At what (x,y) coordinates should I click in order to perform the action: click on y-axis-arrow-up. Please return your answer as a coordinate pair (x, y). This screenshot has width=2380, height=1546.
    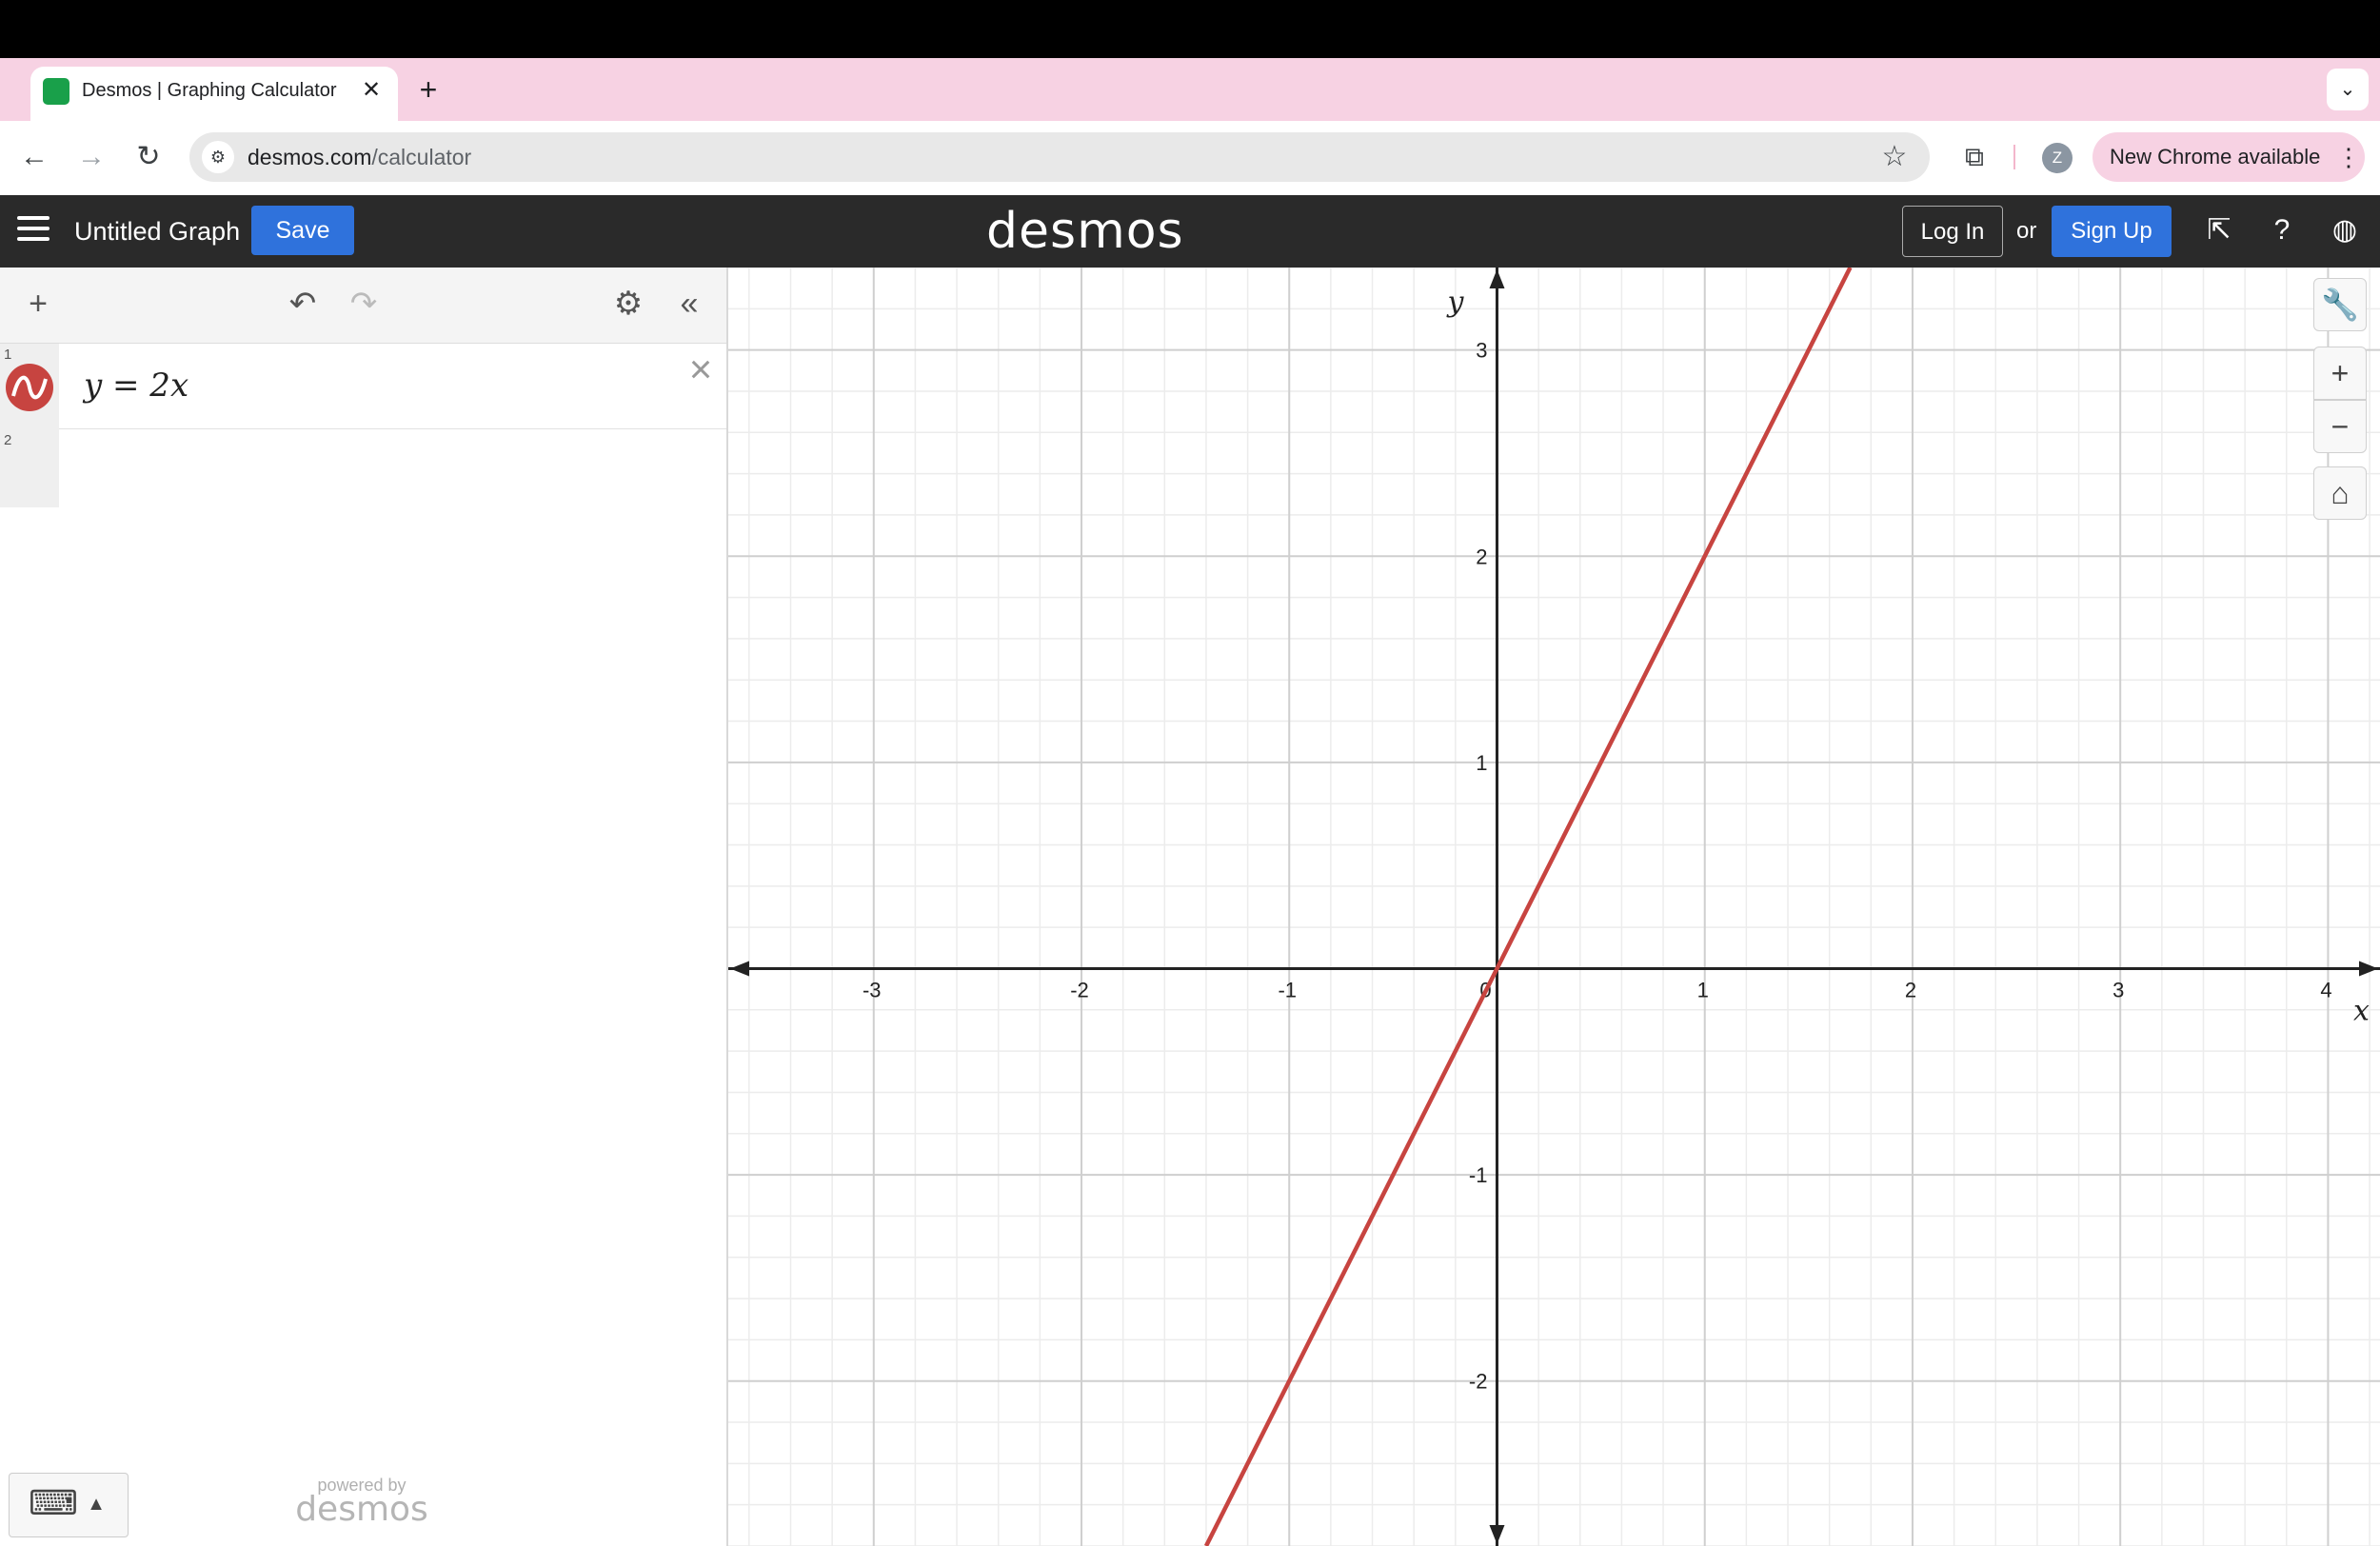
    Looking at the image, I should click on (1497, 278).